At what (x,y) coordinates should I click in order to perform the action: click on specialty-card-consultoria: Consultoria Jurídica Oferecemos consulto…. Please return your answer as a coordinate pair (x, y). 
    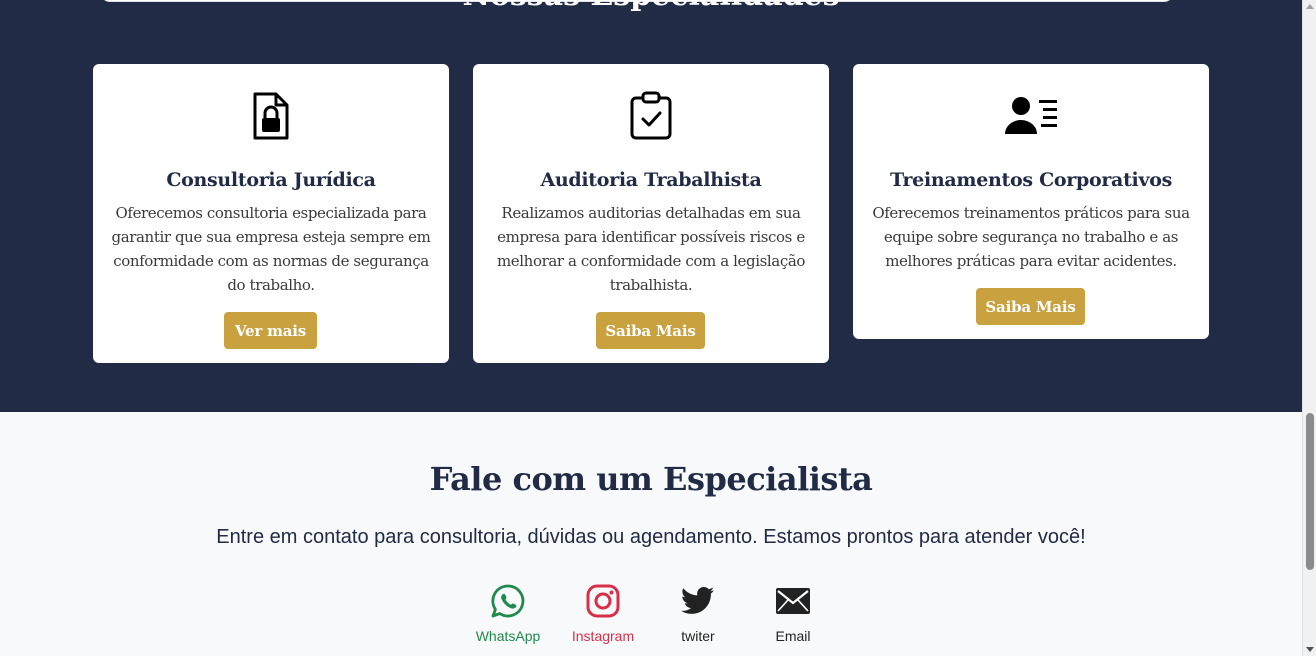
    Looking at the image, I should click on (271, 213).